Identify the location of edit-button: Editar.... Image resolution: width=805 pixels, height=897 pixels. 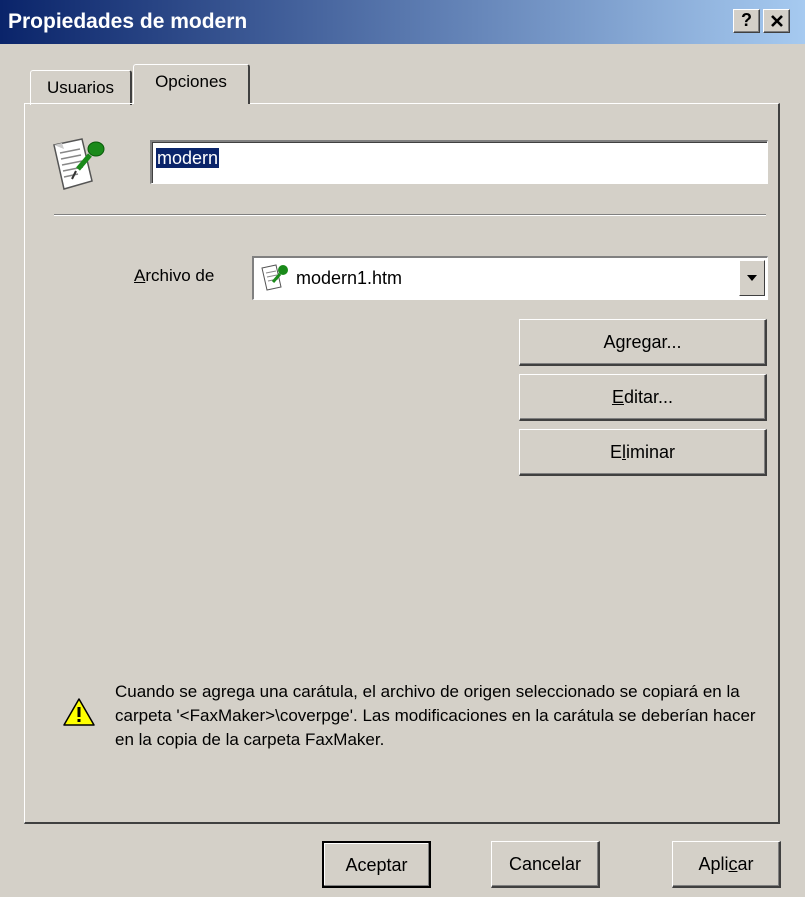
(643, 397).